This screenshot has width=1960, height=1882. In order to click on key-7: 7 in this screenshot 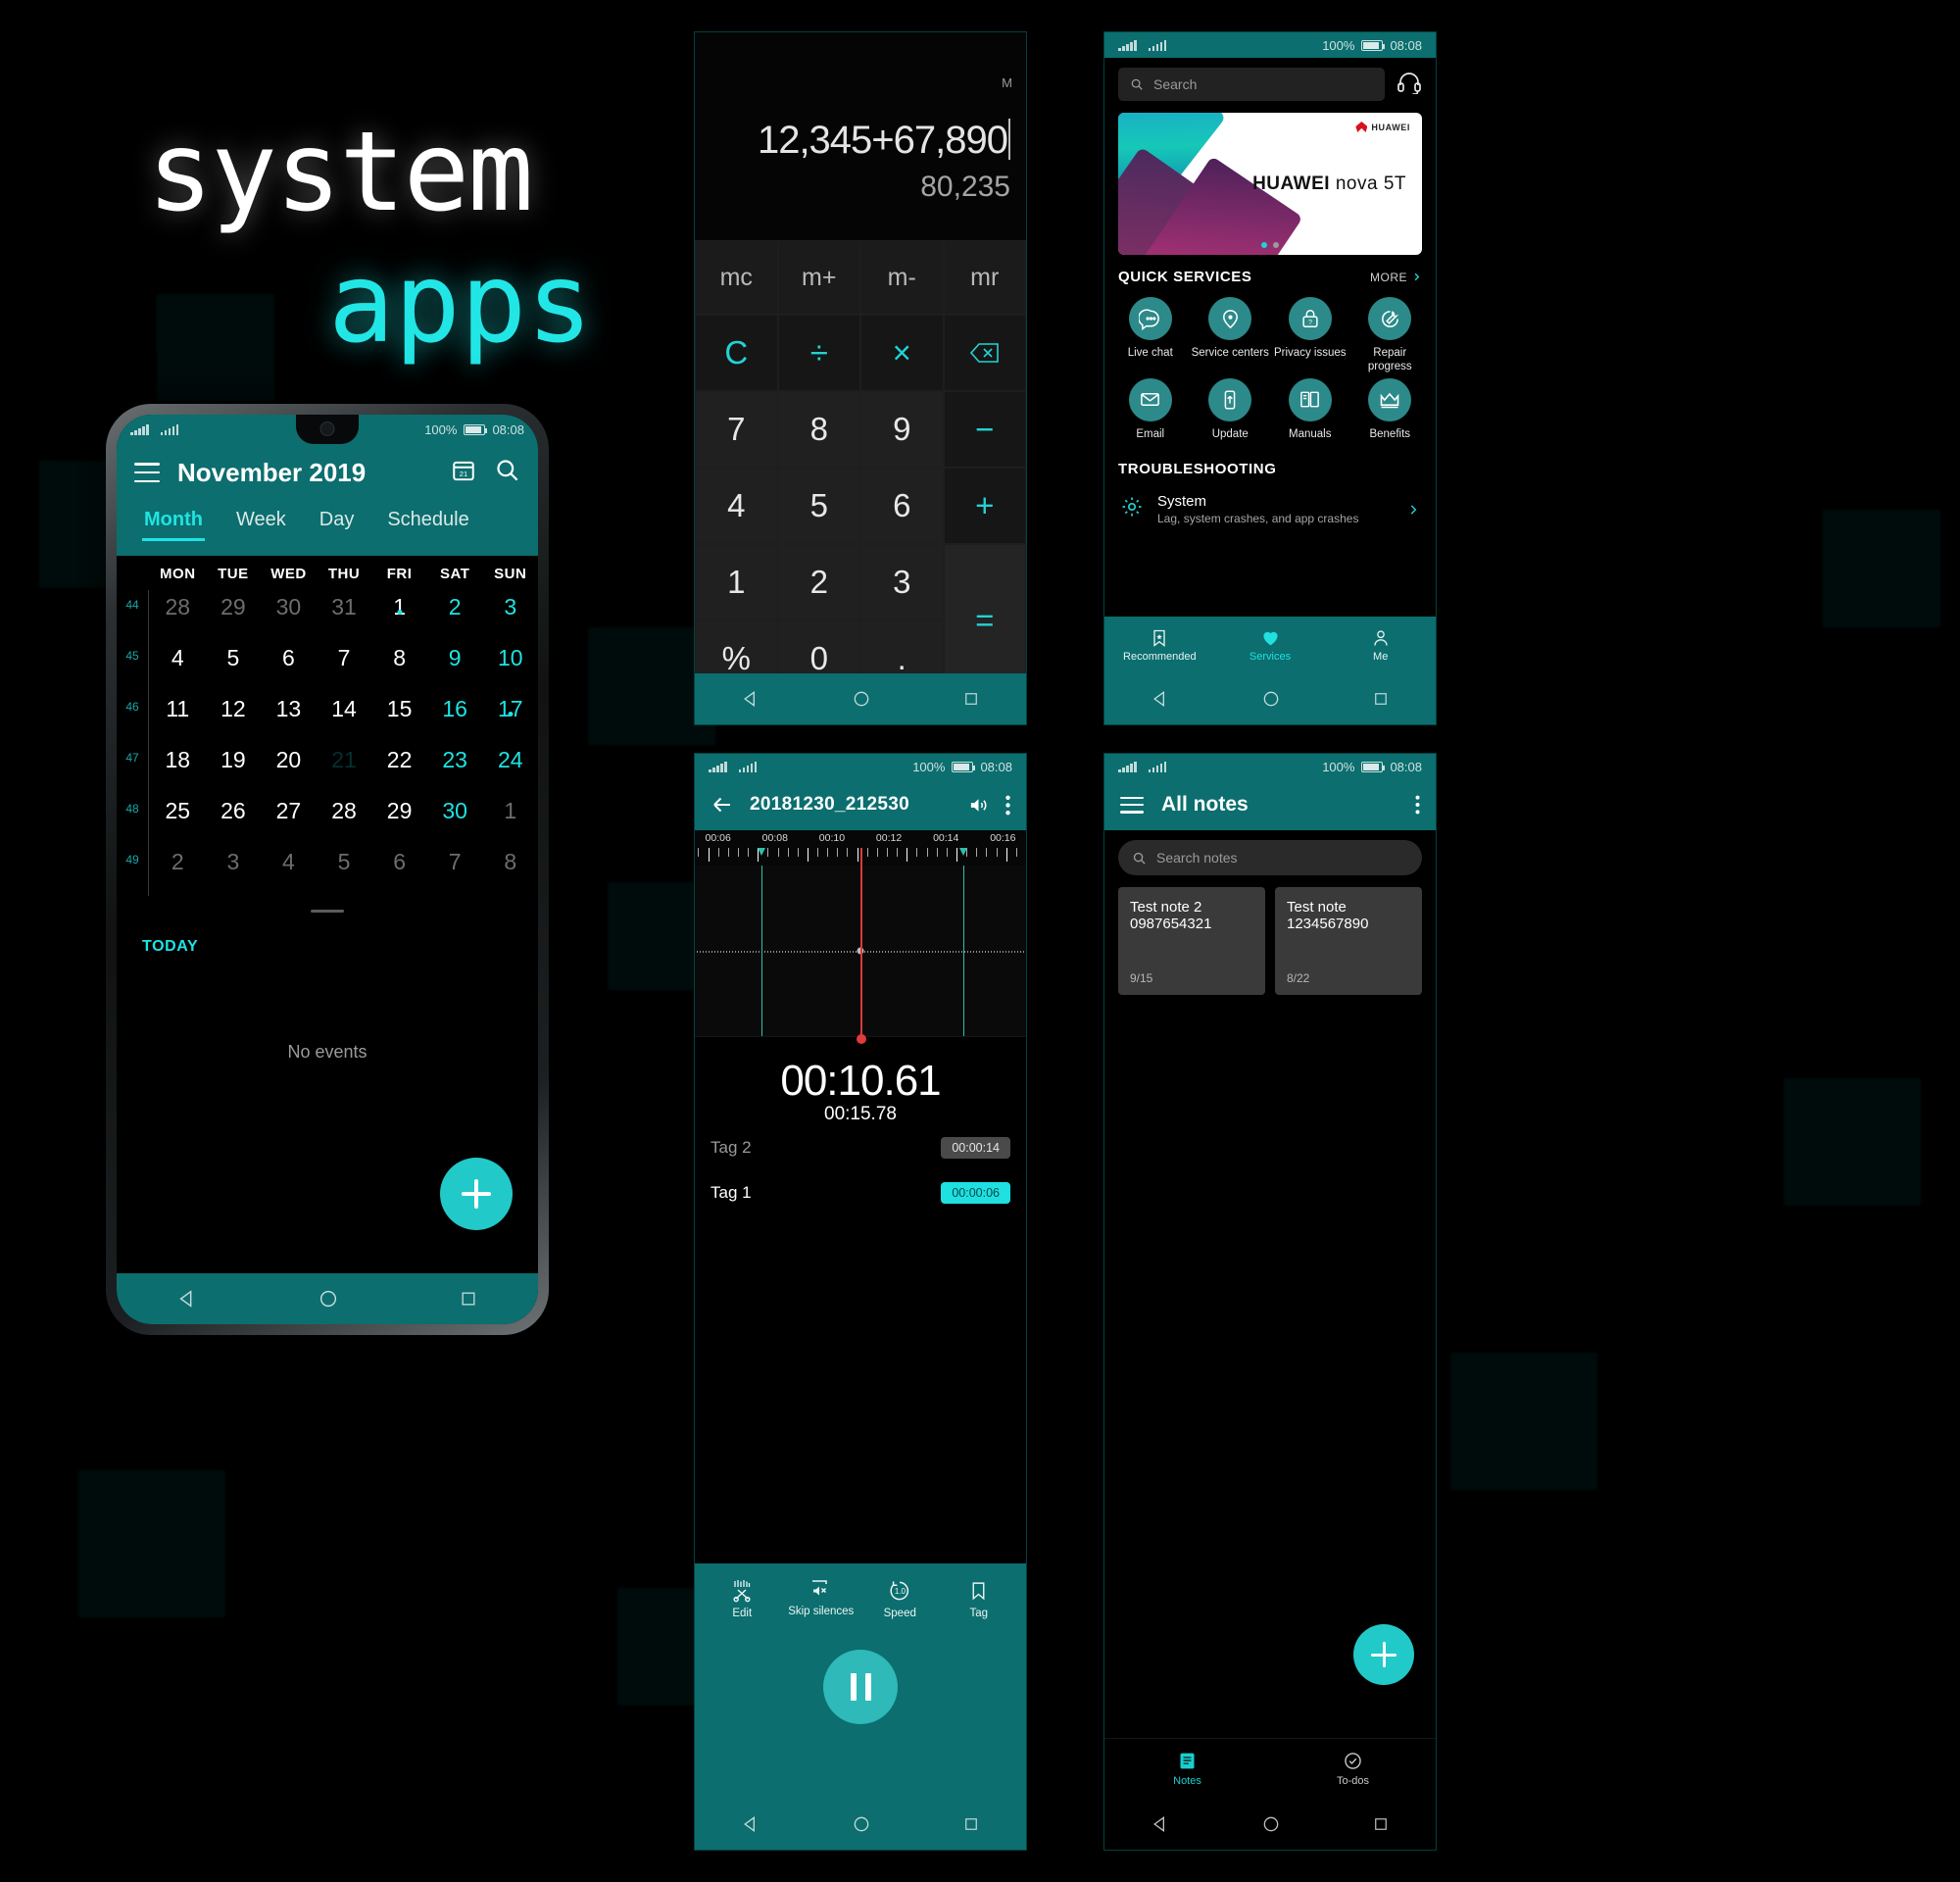, I will do `click(736, 430)`.